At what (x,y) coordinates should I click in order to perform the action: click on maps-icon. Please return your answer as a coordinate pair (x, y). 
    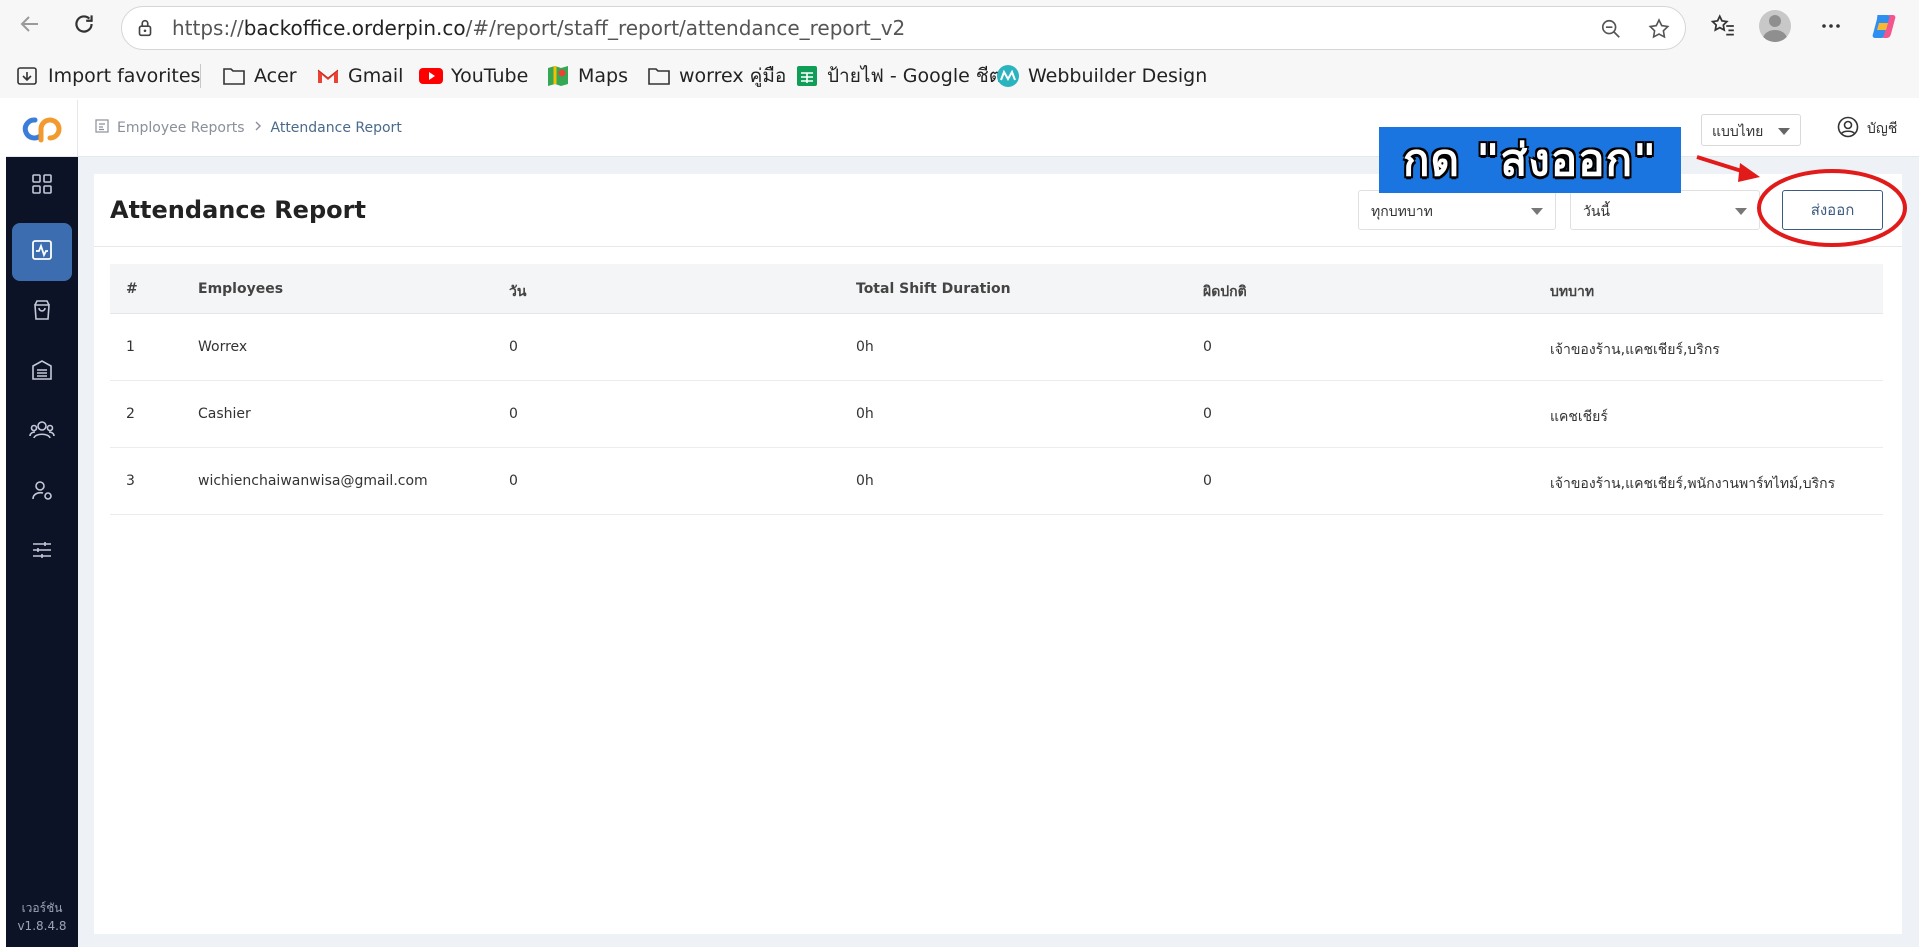
    Looking at the image, I should click on (558, 76).